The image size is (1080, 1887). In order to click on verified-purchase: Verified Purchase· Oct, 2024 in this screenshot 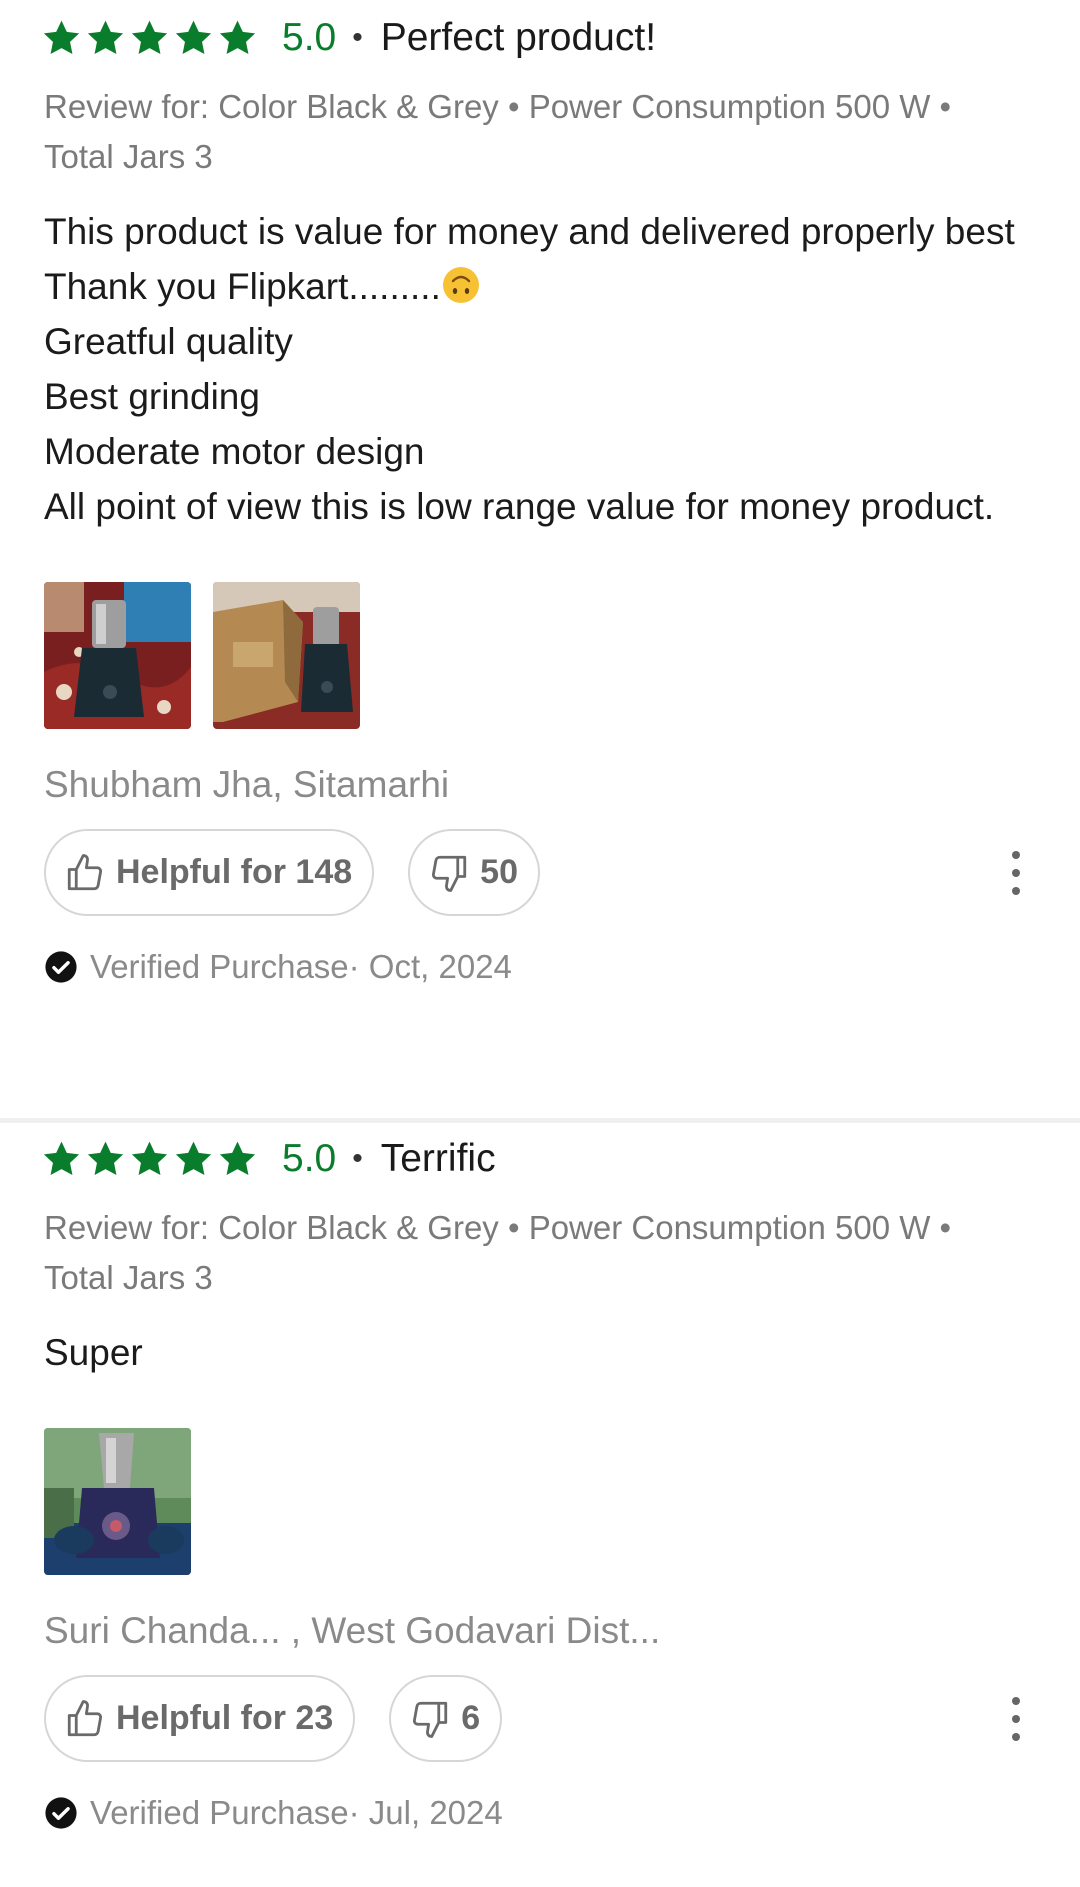, I will do `click(540, 967)`.